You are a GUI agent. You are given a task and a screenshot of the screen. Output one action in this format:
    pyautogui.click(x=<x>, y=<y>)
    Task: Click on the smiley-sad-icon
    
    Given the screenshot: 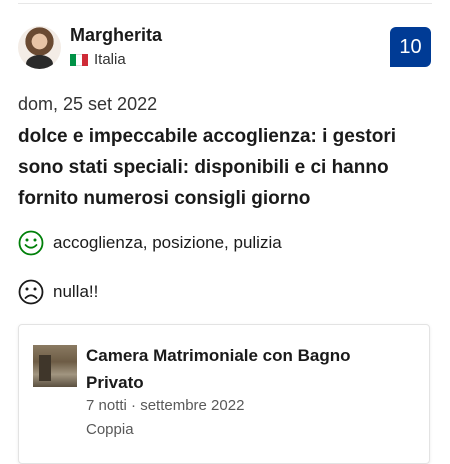 What is the action you would take?
    pyautogui.click(x=31, y=292)
    